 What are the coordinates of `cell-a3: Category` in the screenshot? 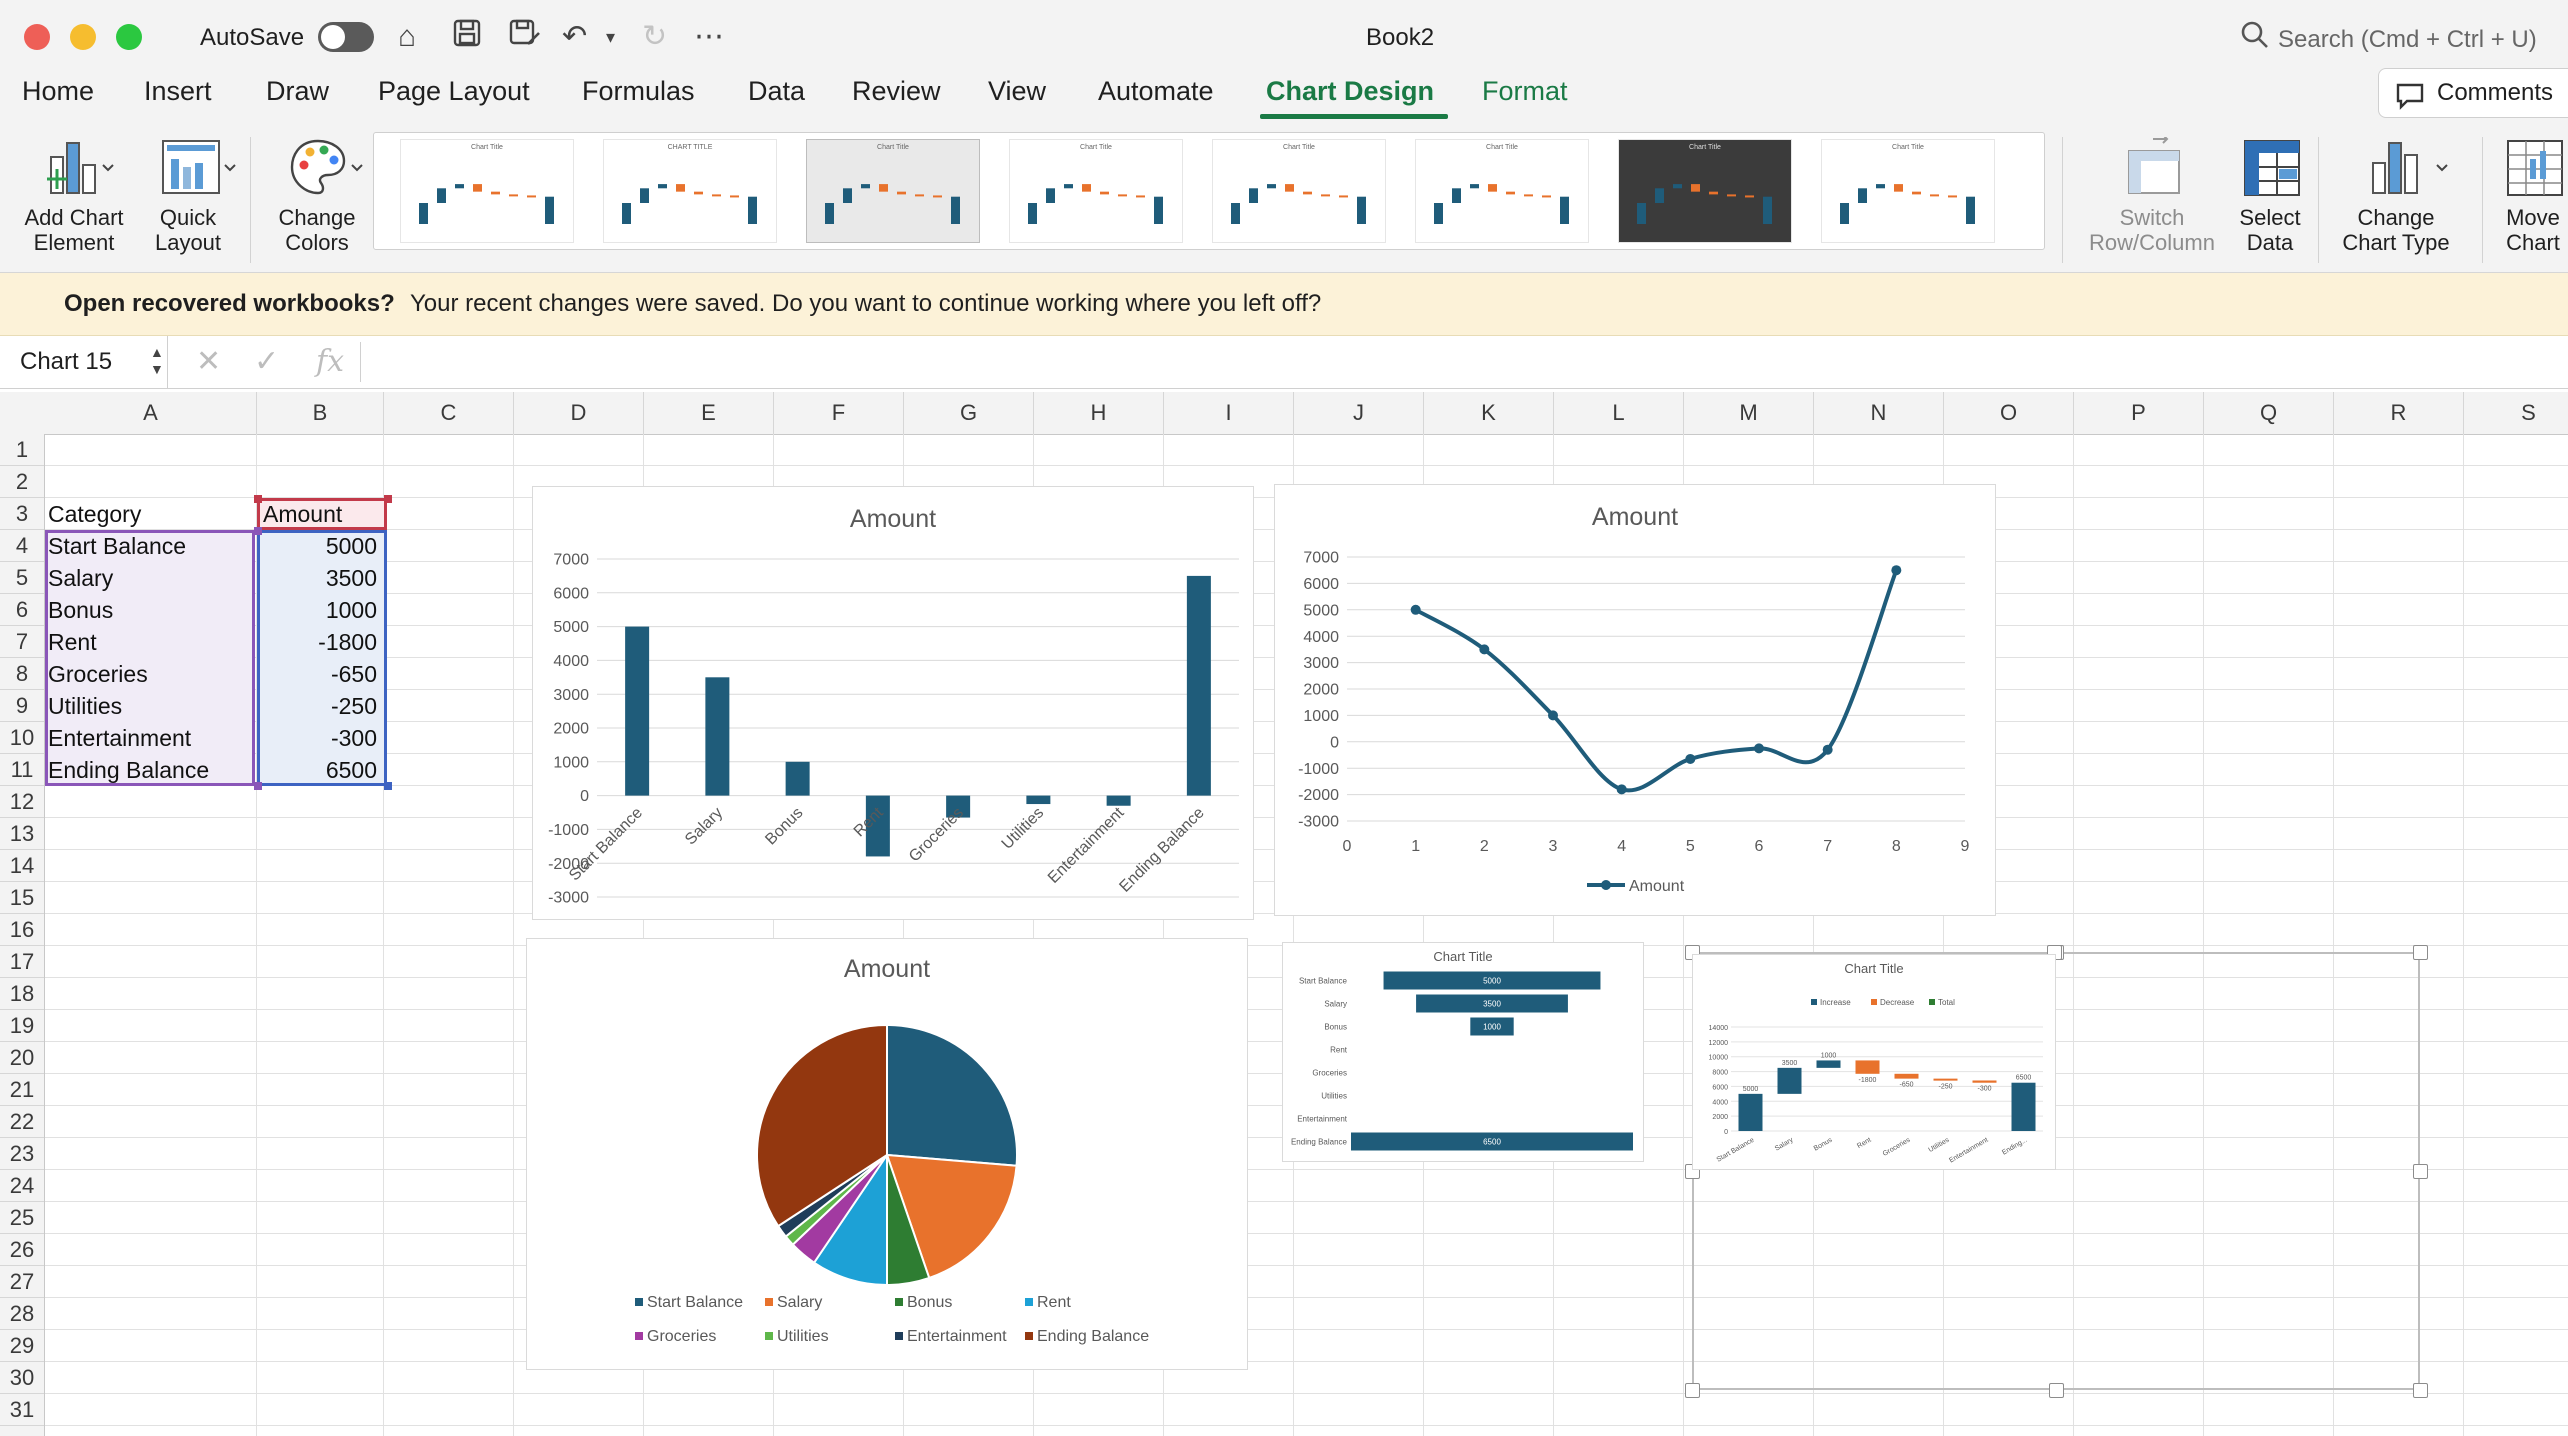 It's located at (150, 514).